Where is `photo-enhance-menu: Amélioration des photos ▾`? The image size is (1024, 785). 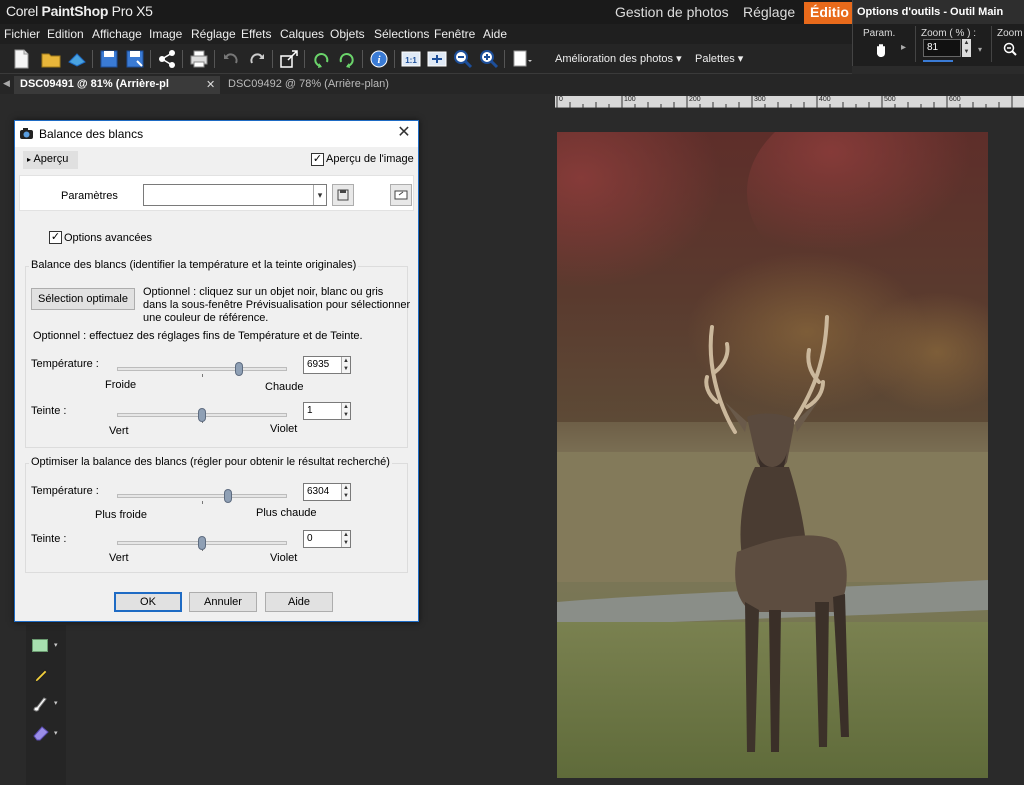
photo-enhance-menu: Amélioration des photos ▾ is located at coordinates (618, 58).